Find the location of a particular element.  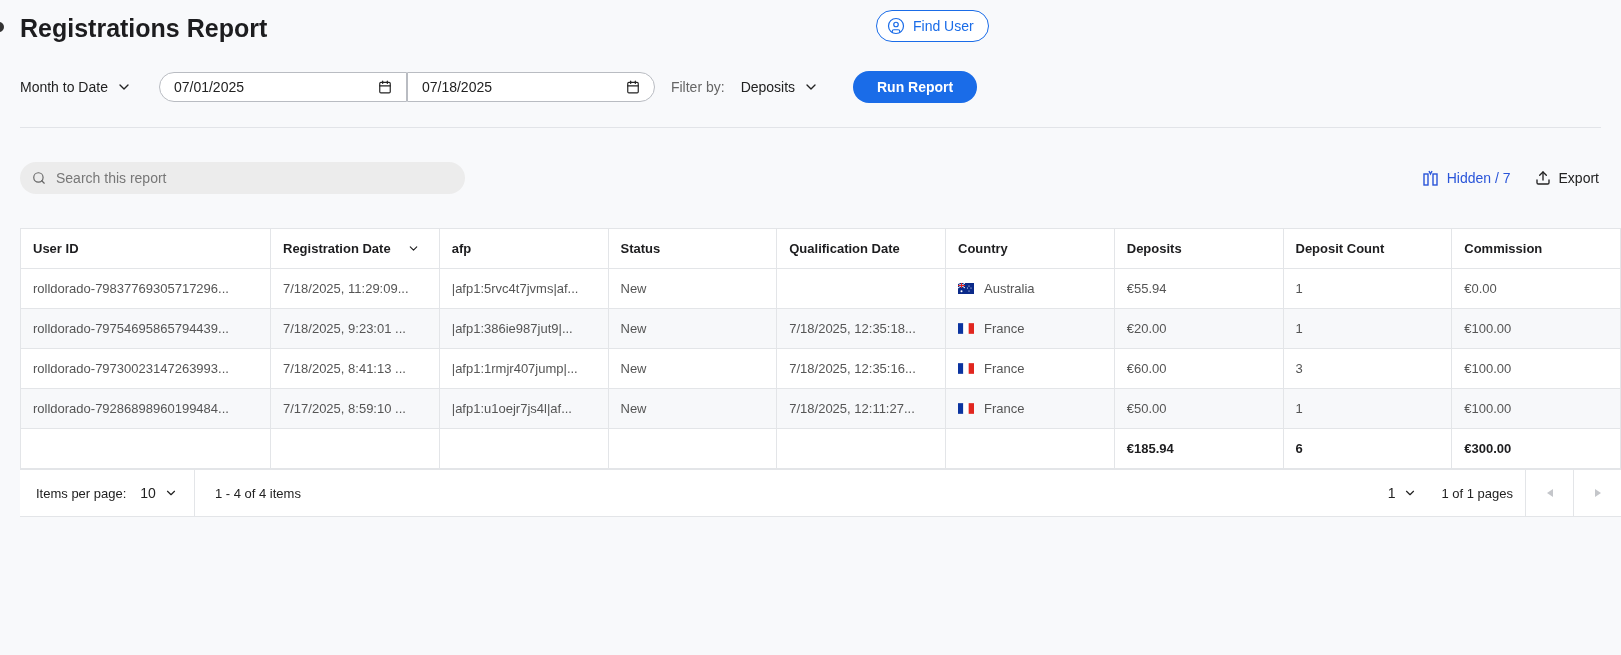

page-dropdown: 1 is located at coordinates (1402, 493).